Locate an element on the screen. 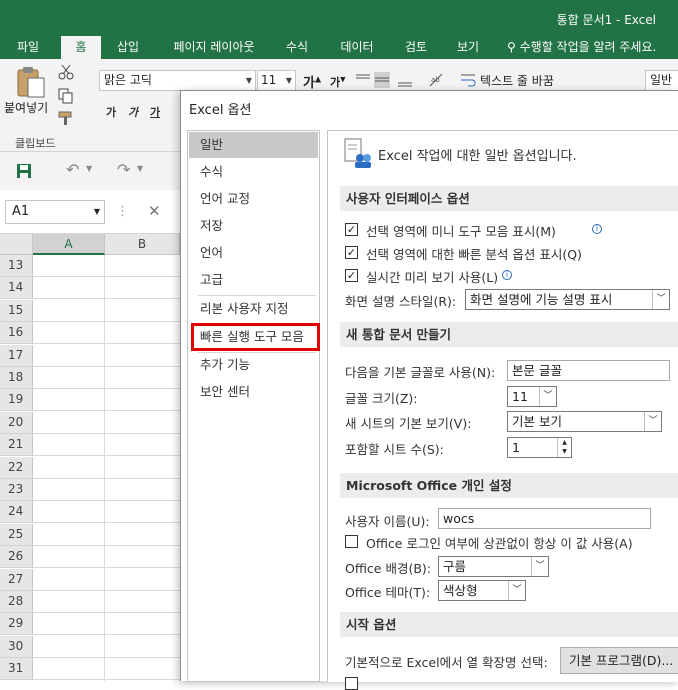 The image size is (678, 690). column-header-b: B is located at coordinates (142, 244).